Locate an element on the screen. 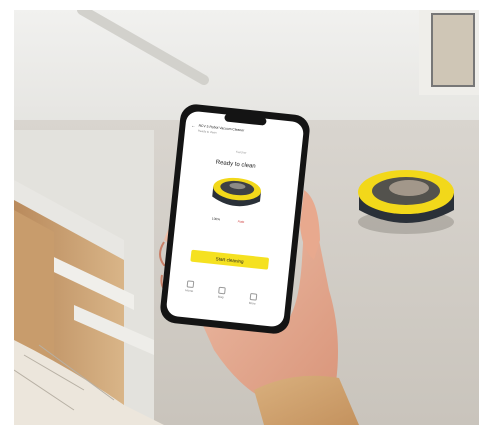  header-subtitle: Ready to clean is located at coordinates (207, 131).